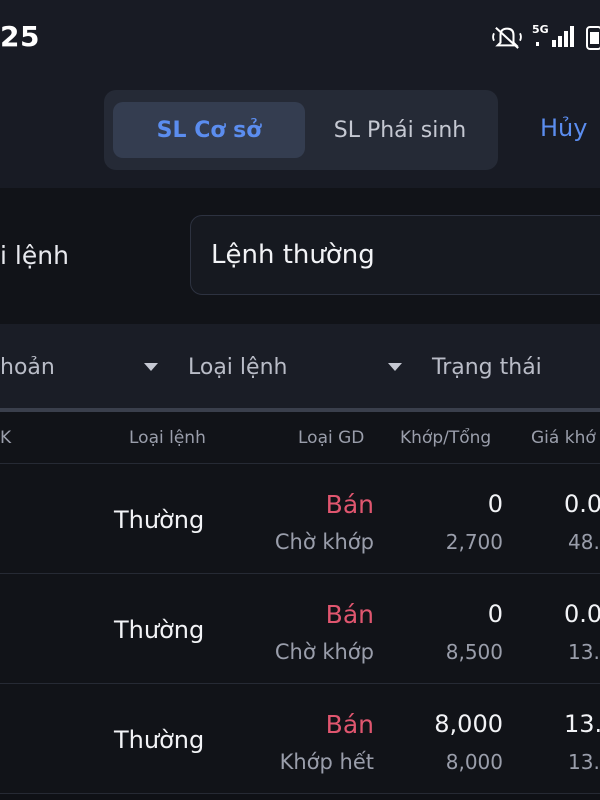 The image size is (600, 800). I want to click on column-header: Khớp/Tổng, so click(446, 438).